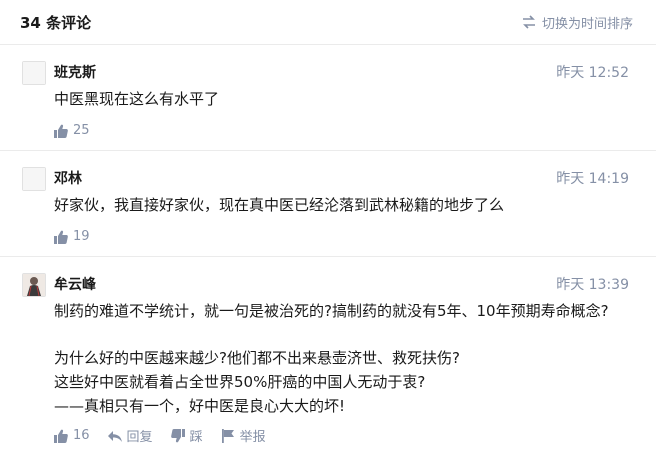 The height and width of the screenshot is (455, 656). I want to click on like-button: 16, so click(72, 435).